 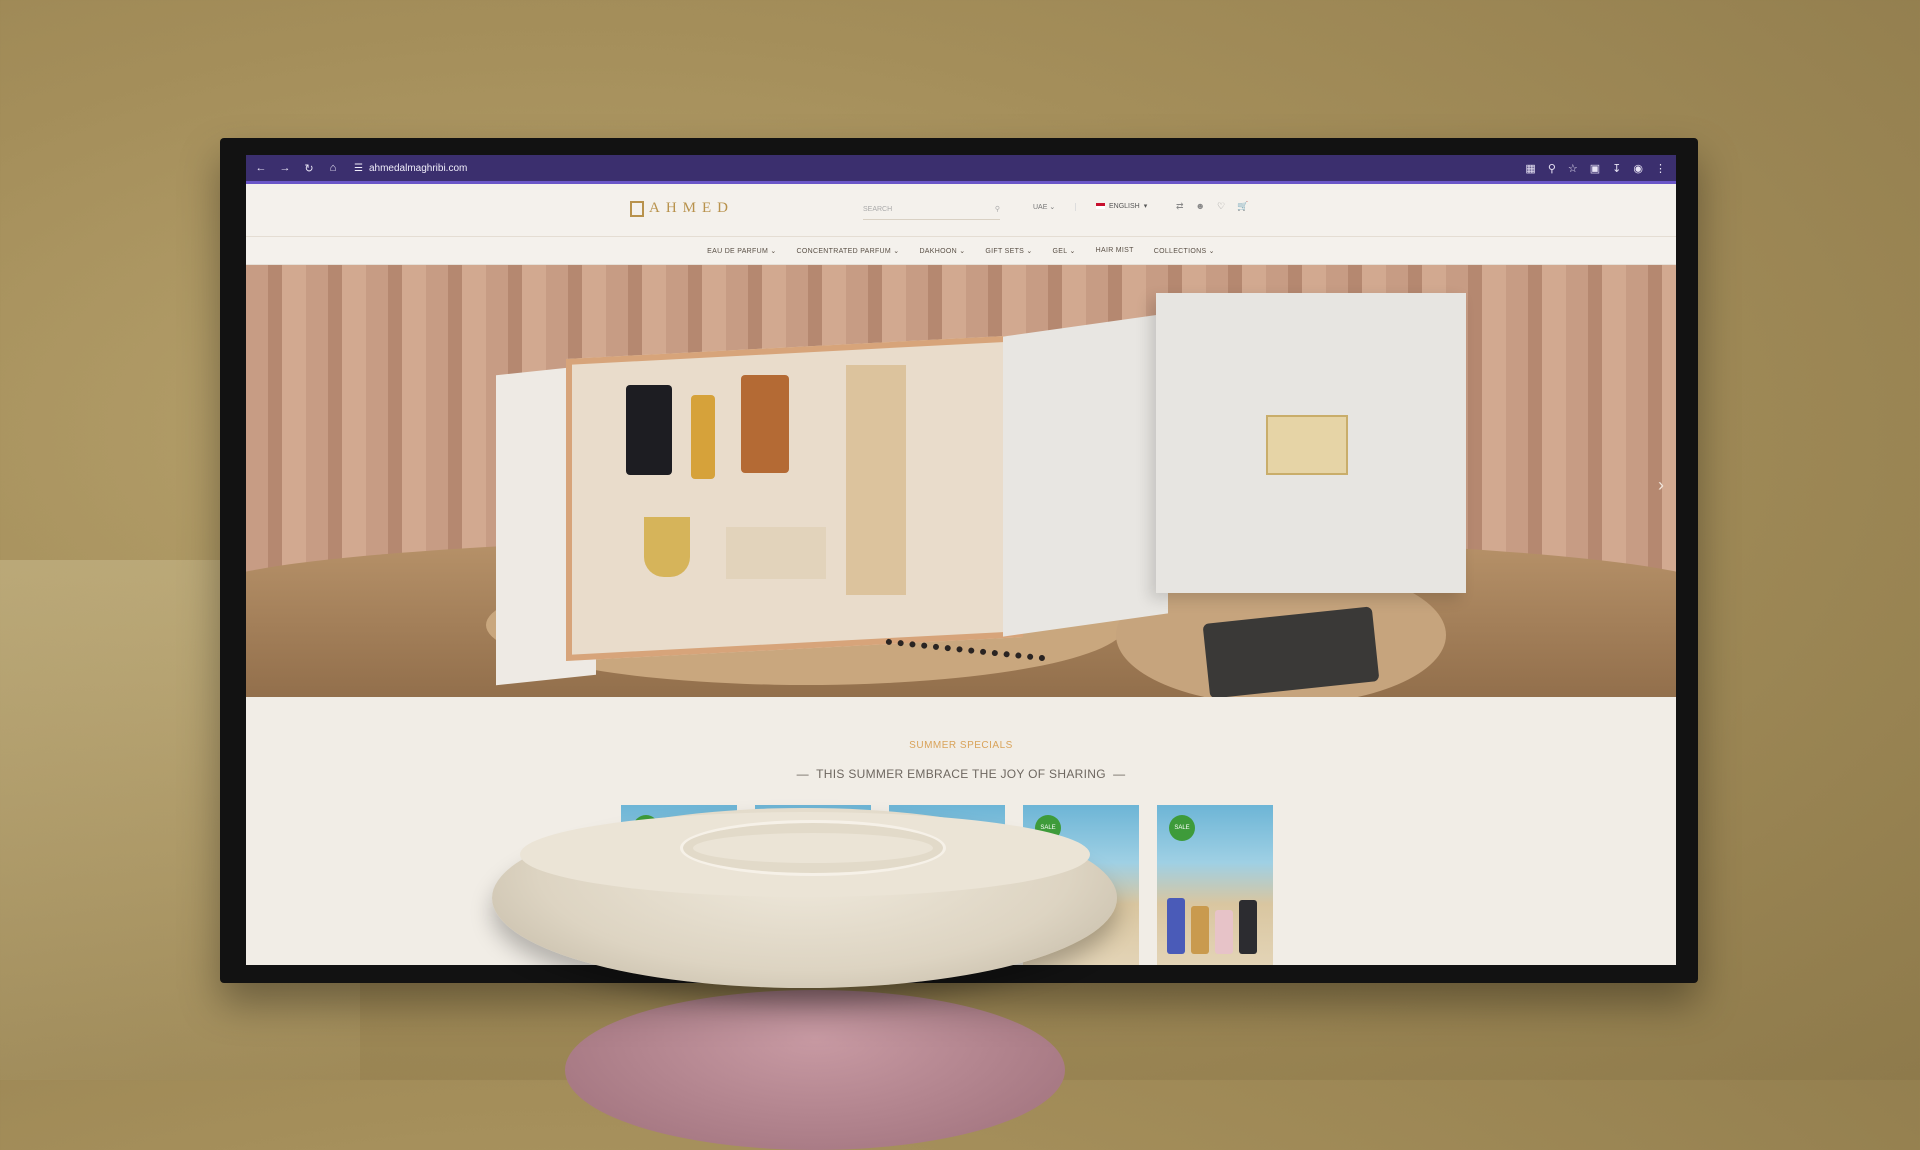 I want to click on language-value: ENGLISH, so click(x=1124, y=206).